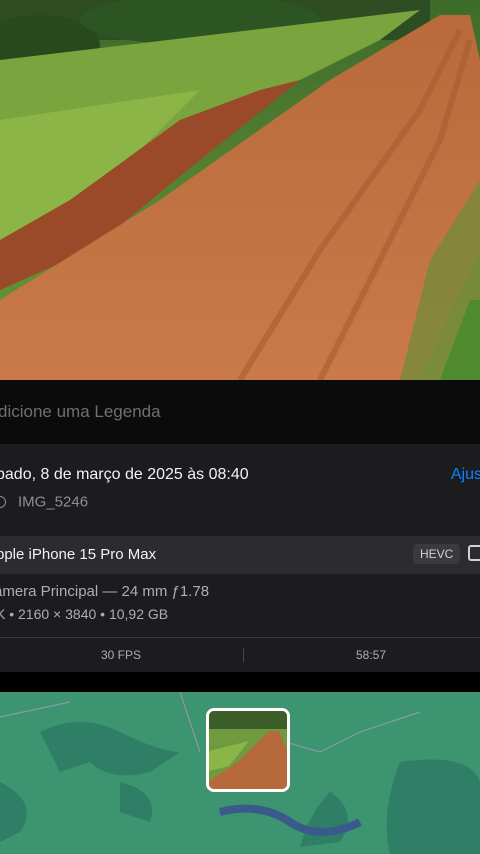 This screenshot has width=480, height=854. What do you see at coordinates (371, 655) in the screenshot?
I see `video-duration: 58:57` at bounding box center [371, 655].